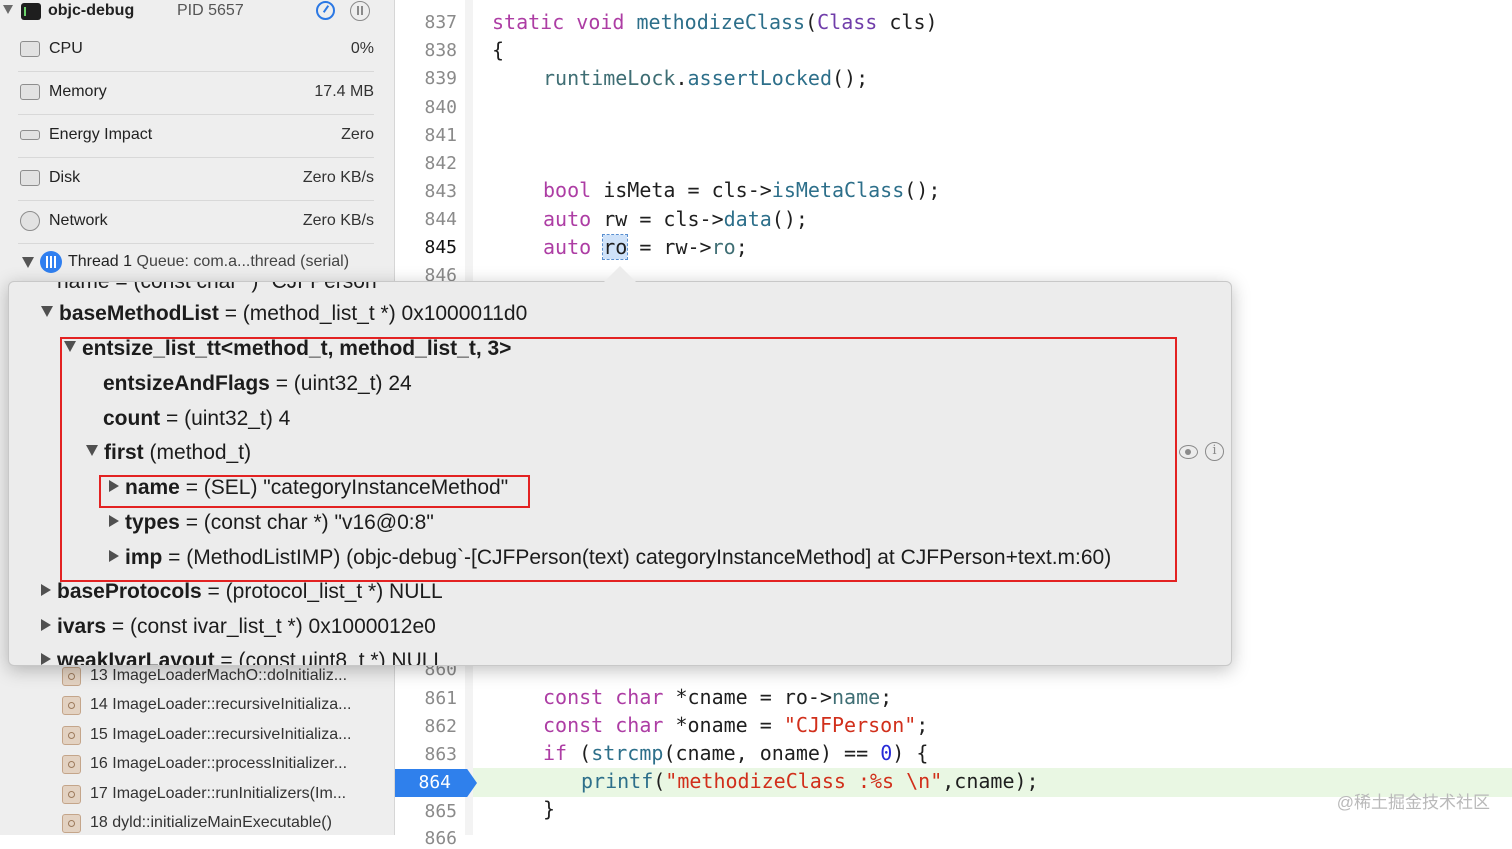 Image resolution: width=1512 pixels, height=849 pixels. I want to click on code-token: const char, so click(603, 697).